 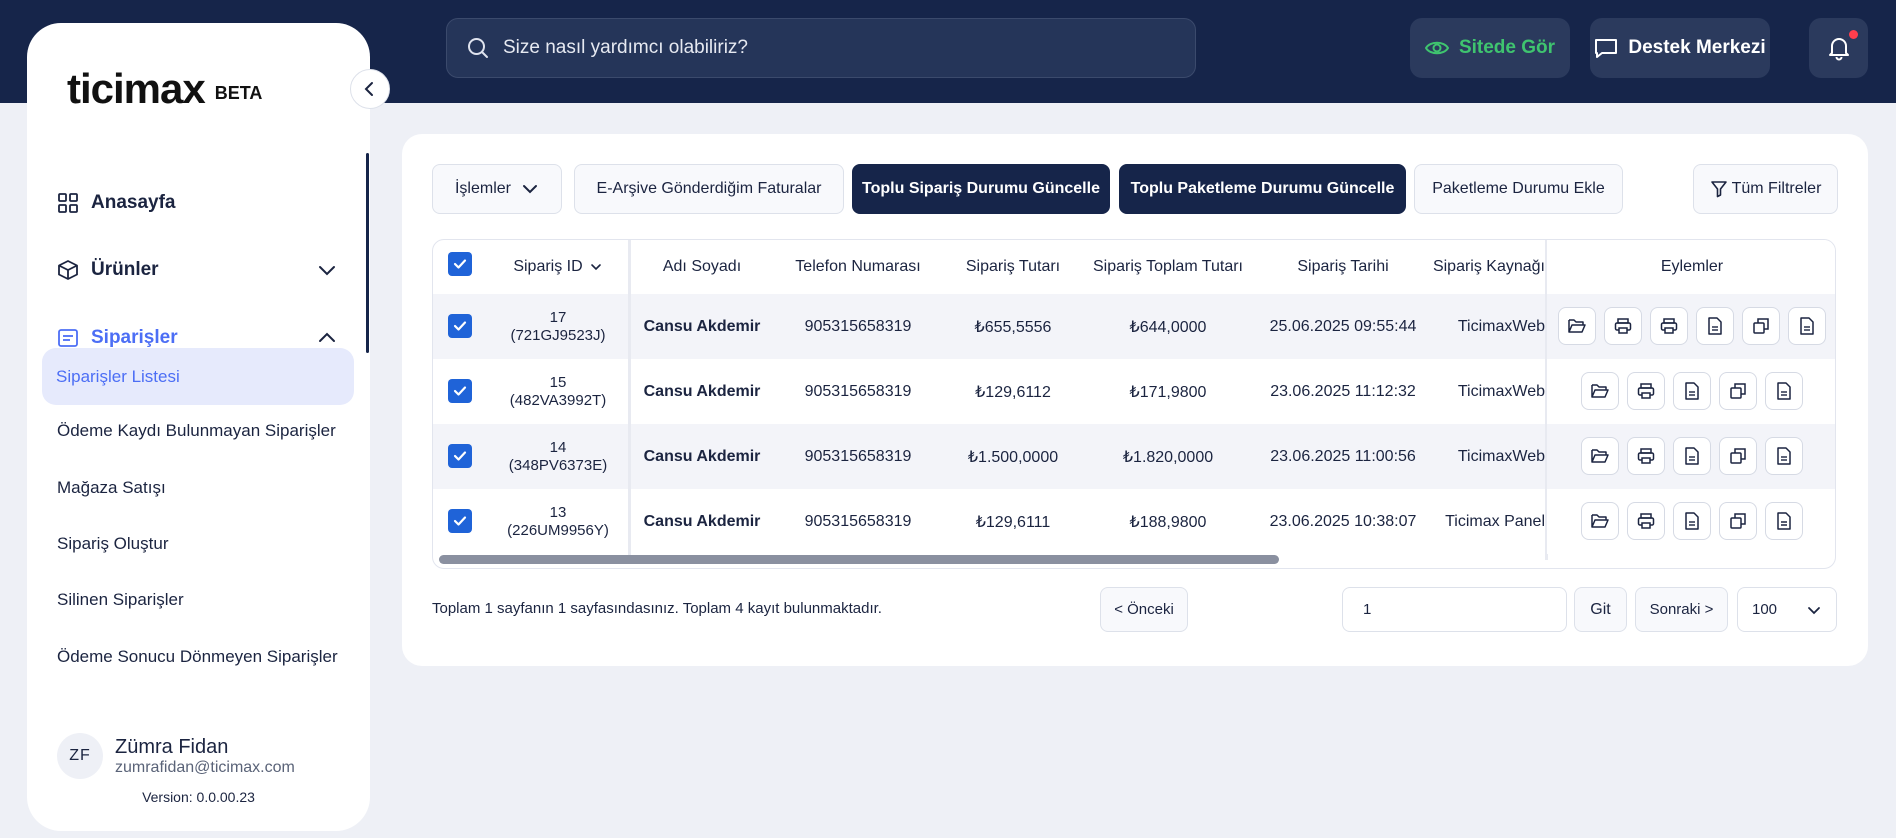 I want to click on all-filters-button: Tüm Filtreler, so click(x=1765, y=189).